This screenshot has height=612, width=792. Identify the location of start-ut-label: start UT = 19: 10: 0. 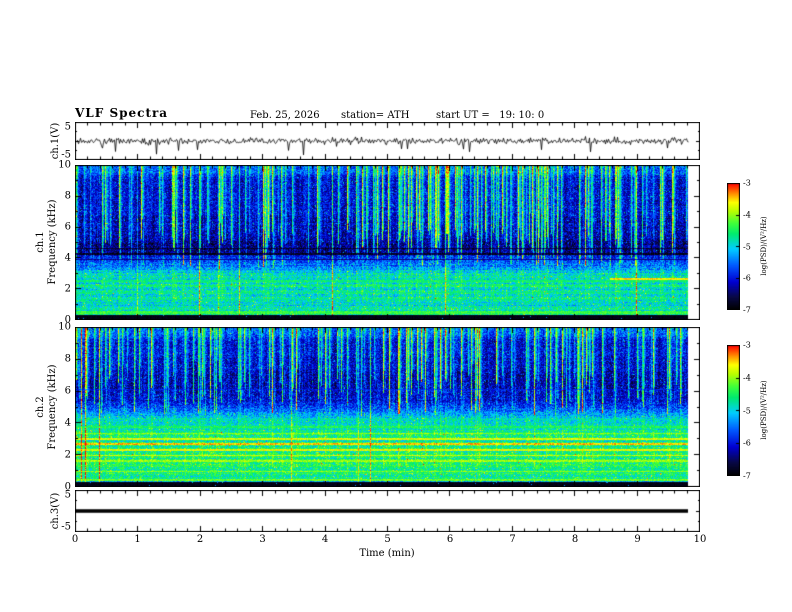
(490, 115).